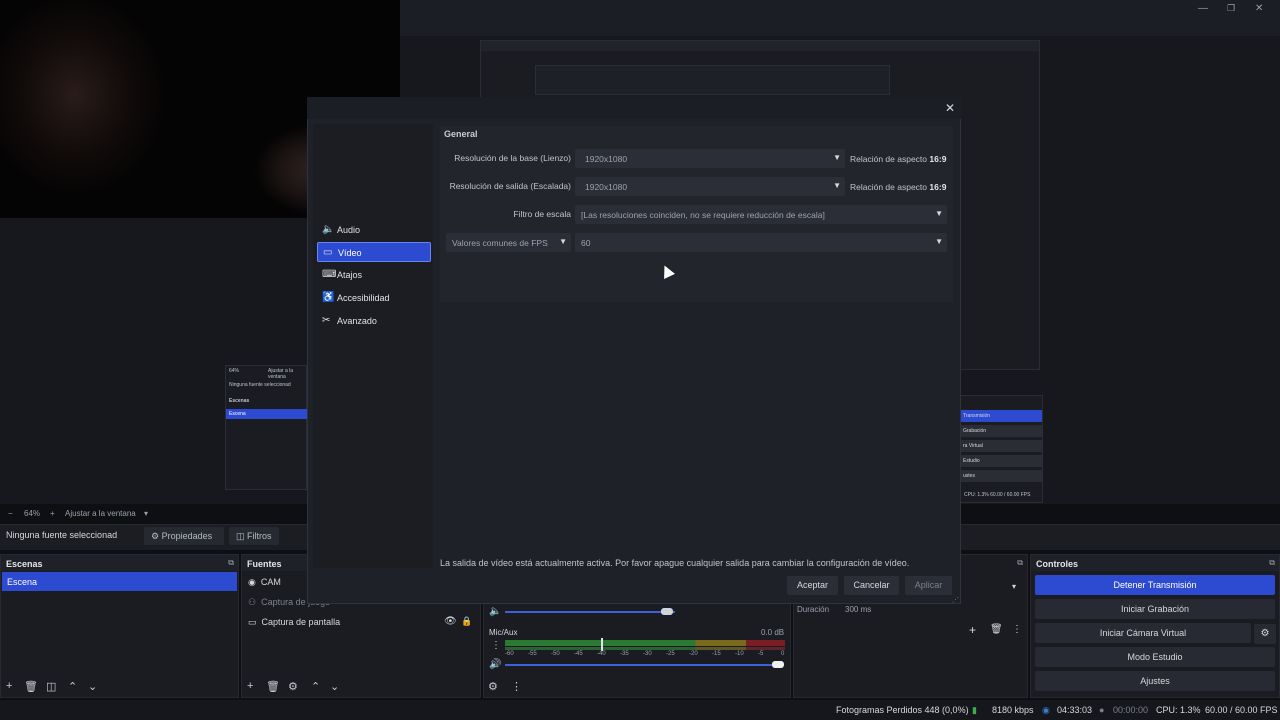 The height and width of the screenshot is (720, 1280). What do you see at coordinates (624, 654) in the screenshot?
I see `meter-tick: -35` at bounding box center [624, 654].